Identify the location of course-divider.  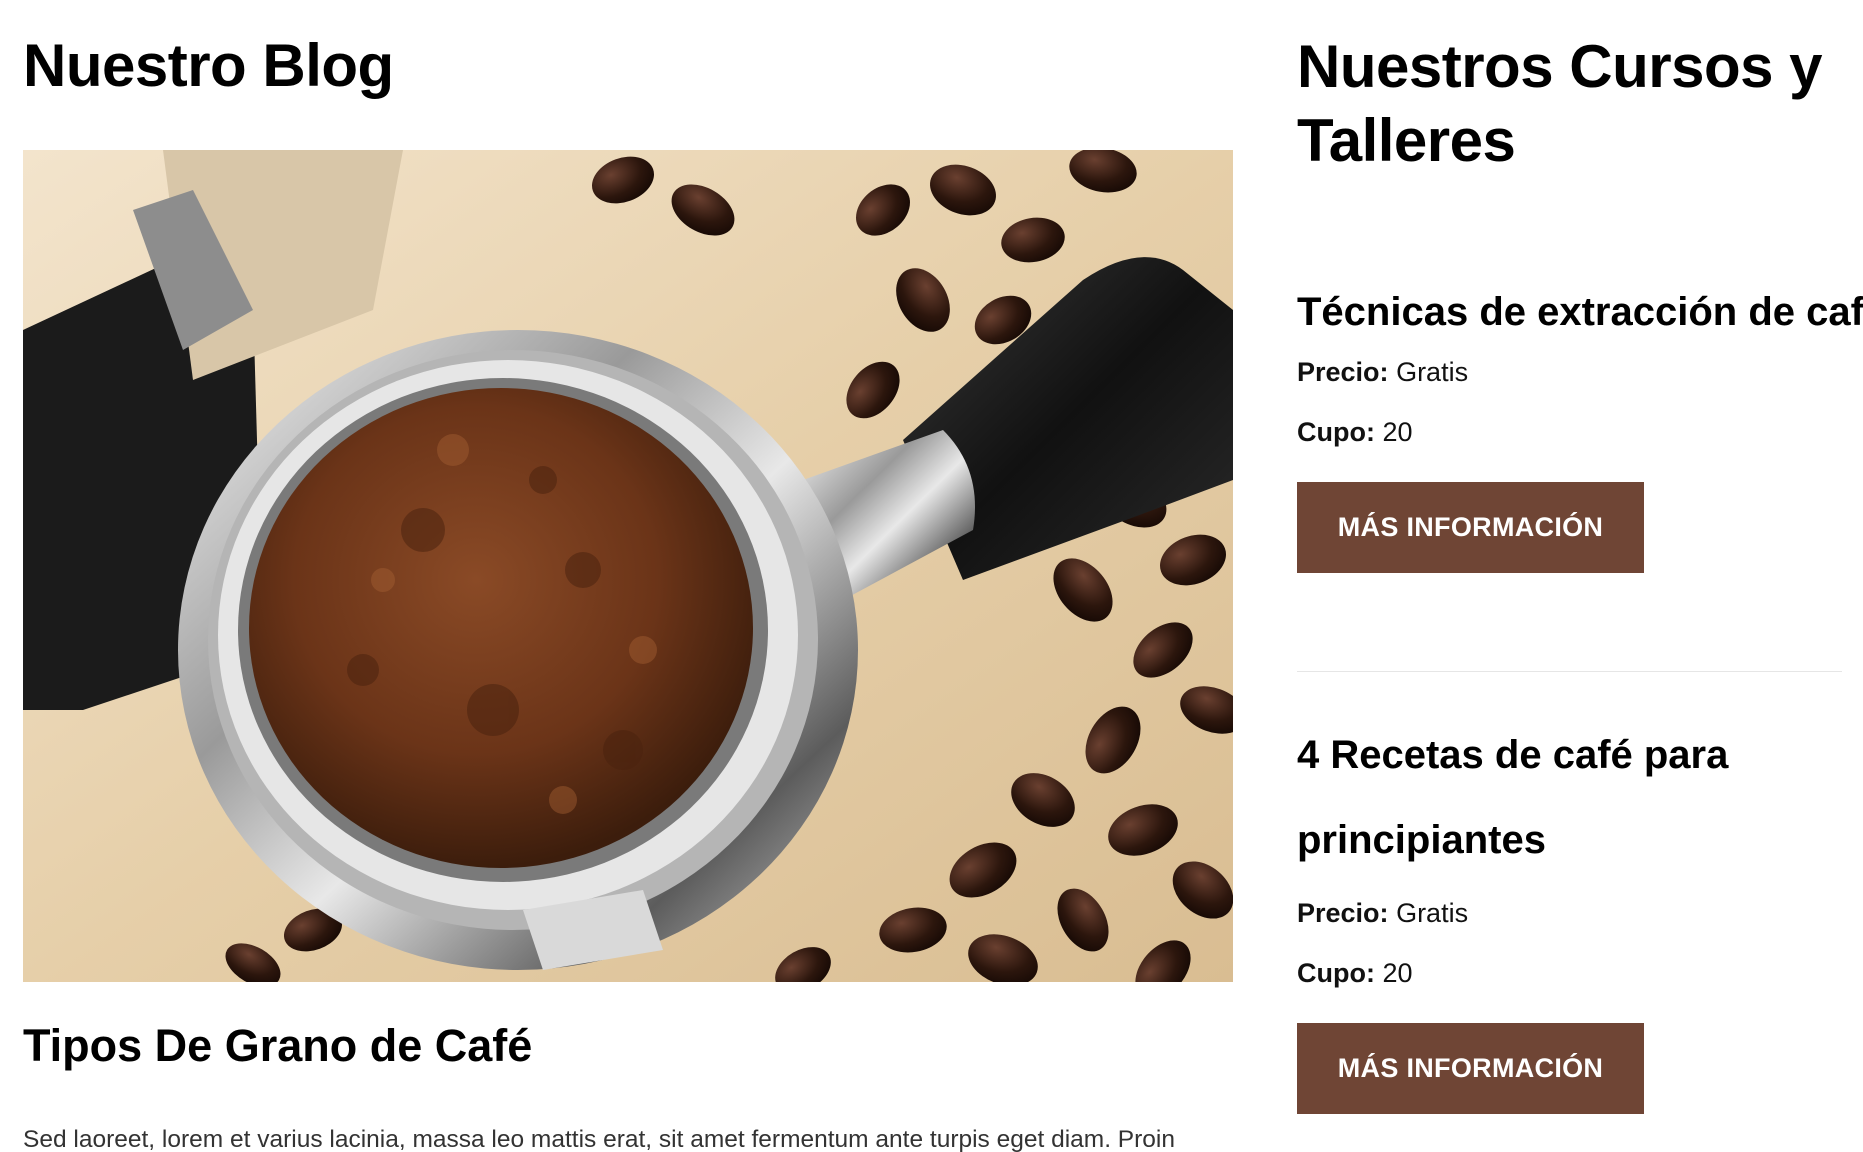
(1569, 671).